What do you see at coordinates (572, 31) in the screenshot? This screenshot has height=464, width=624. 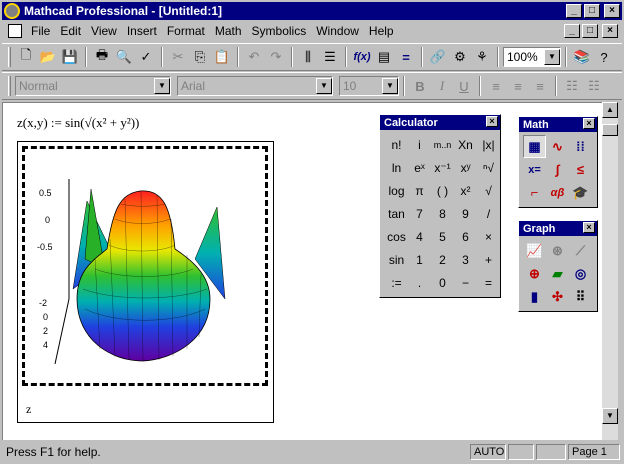 I see `doc-minimize-button: _` at bounding box center [572, 31].